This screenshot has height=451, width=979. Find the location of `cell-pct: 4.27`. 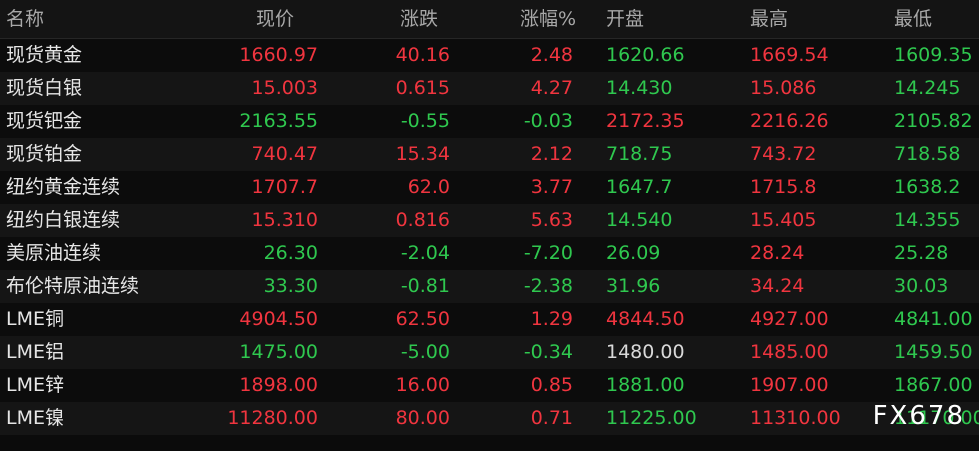

cell-pct: 4.27 is located at coordinates (551, 88).